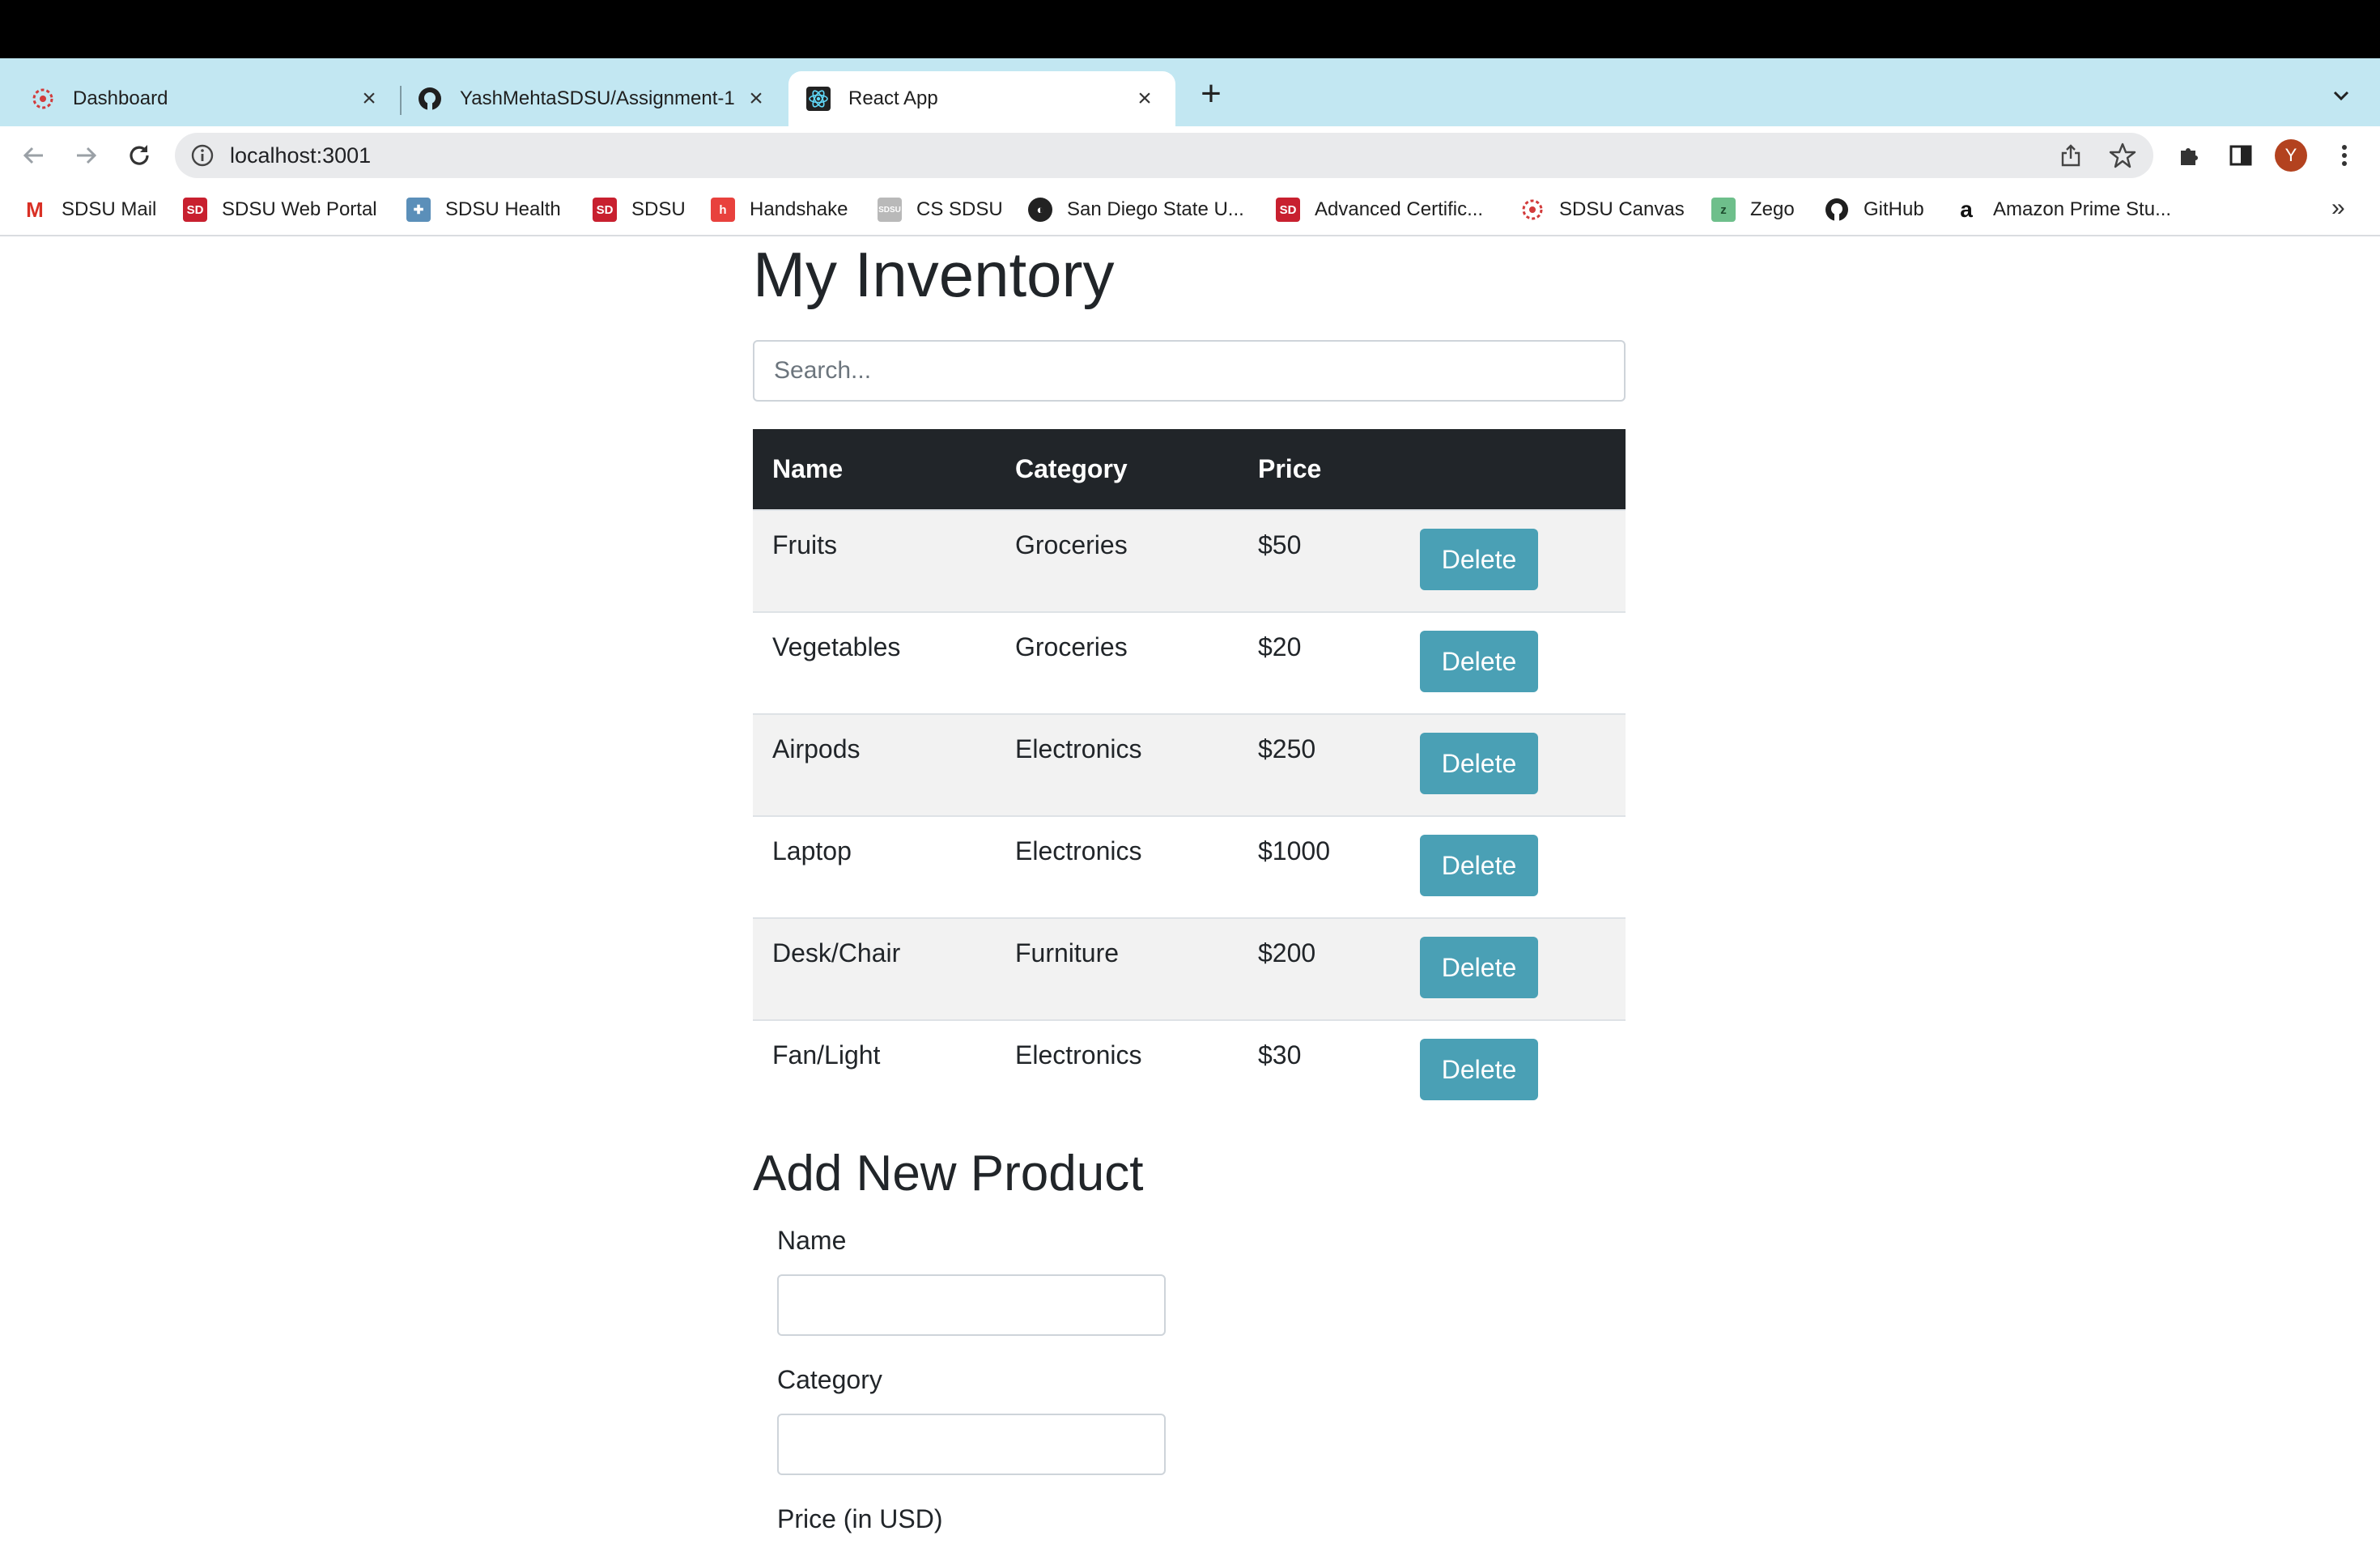 The image size is (2380, 1548). What do you see at coordinates (830, 1379) in the screenshot?
I see `category-label: Category` at bounding box center [830, 1379].